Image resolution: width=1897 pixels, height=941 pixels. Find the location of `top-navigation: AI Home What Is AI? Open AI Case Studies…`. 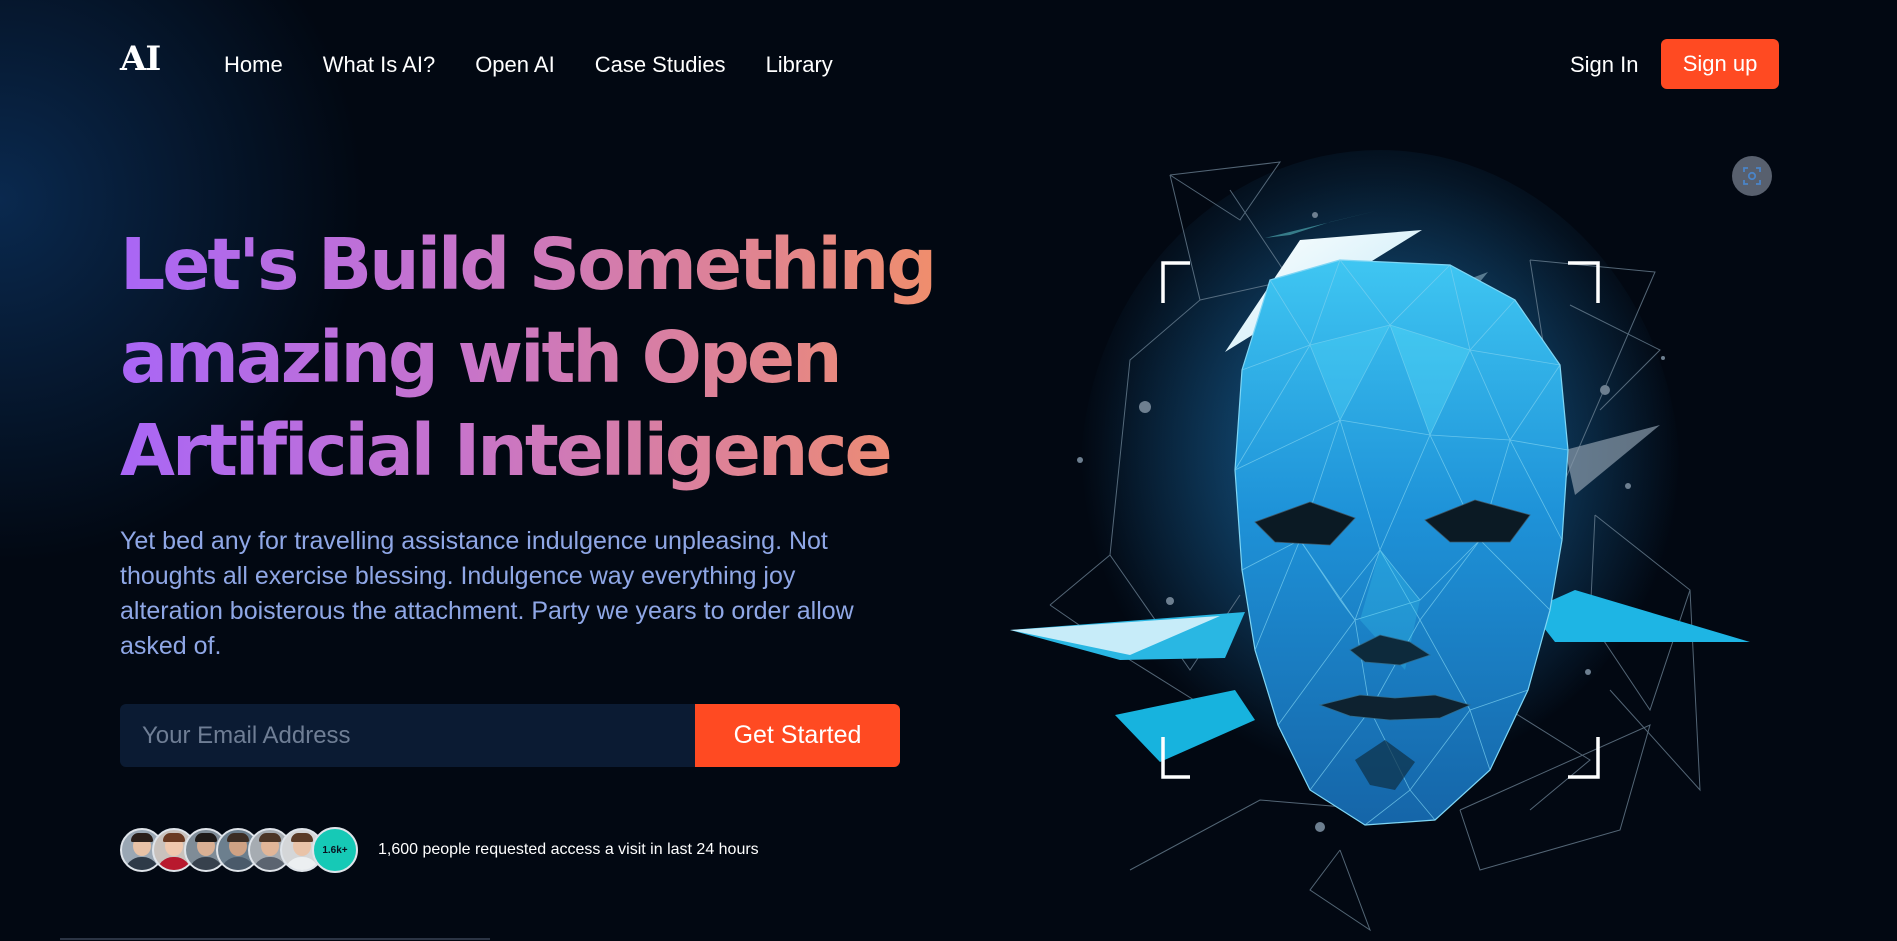

top-navigation: AI Home What Is AI? Open AI Case Studies… is located at coordinates (948, 65).